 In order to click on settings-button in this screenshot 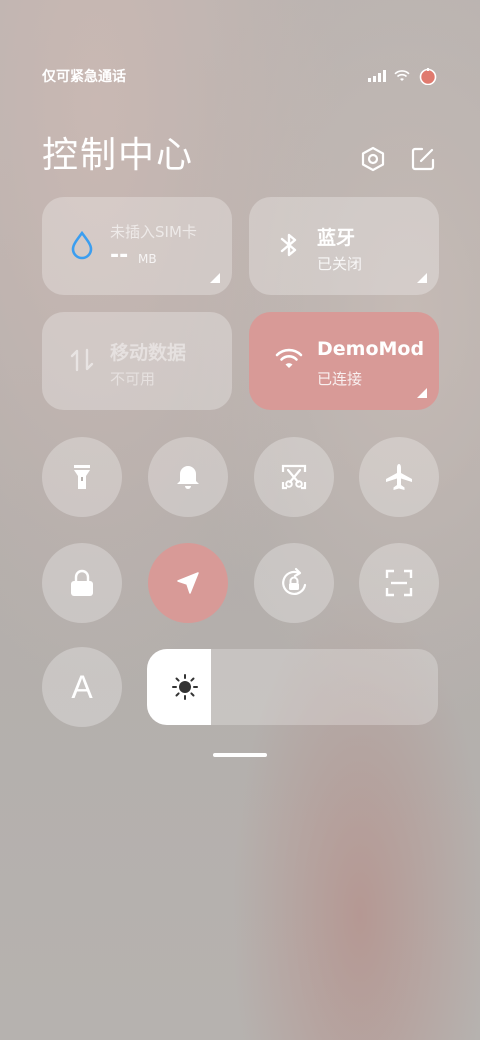, I will do `click(373, 159)`.